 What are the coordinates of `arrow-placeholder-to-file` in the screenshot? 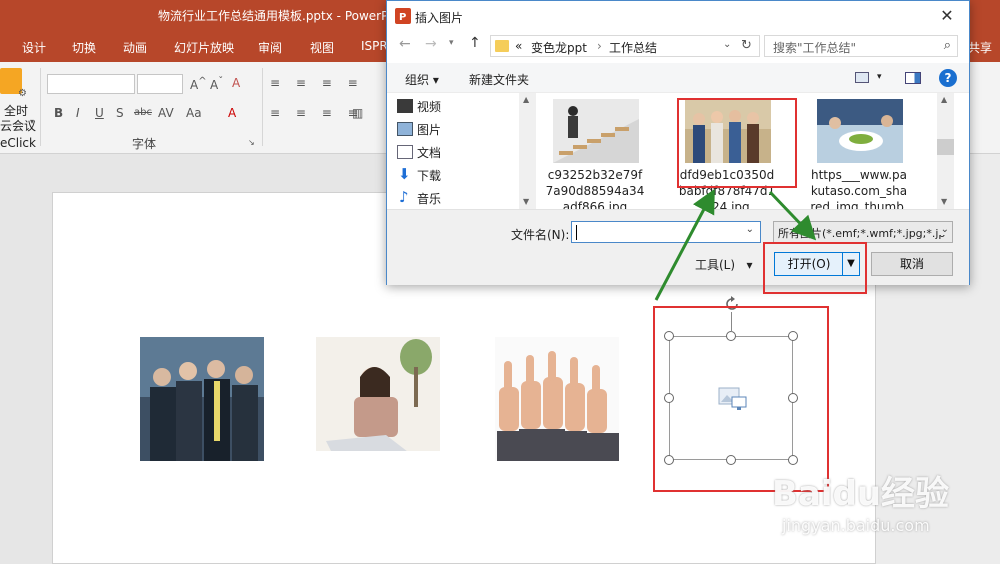 It's located at (684, 244).